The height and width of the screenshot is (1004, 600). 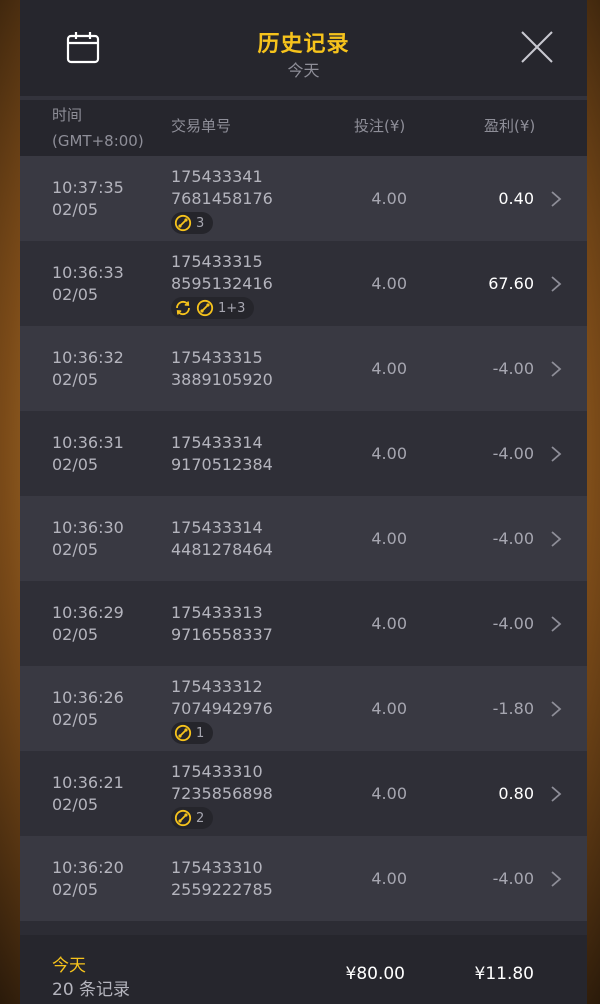 I want to click on row-order-part2: 3889105920, so click(x=222, y=379).